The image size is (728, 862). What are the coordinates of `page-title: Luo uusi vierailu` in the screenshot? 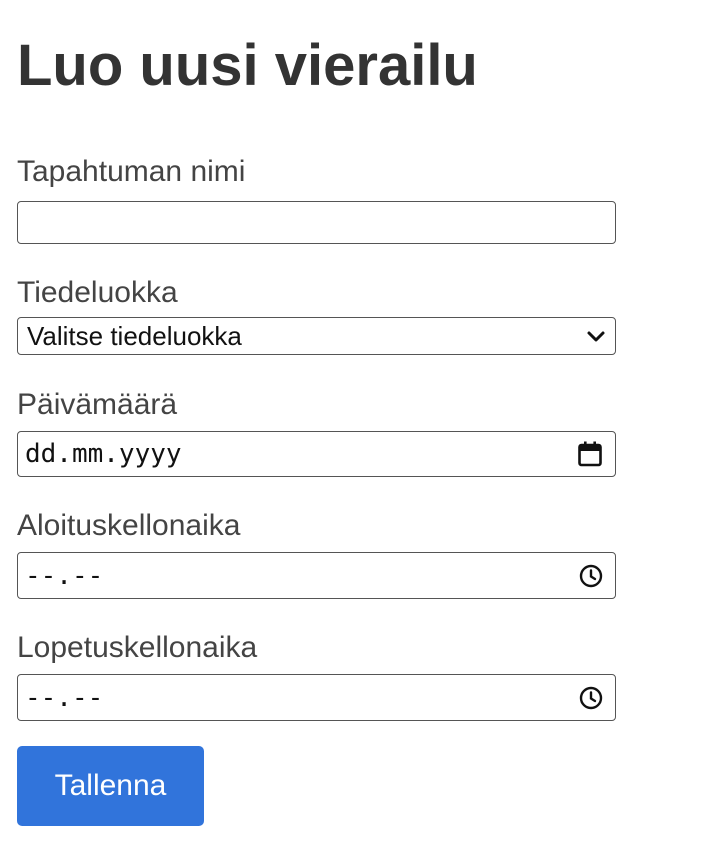 It's located at (247, 65).